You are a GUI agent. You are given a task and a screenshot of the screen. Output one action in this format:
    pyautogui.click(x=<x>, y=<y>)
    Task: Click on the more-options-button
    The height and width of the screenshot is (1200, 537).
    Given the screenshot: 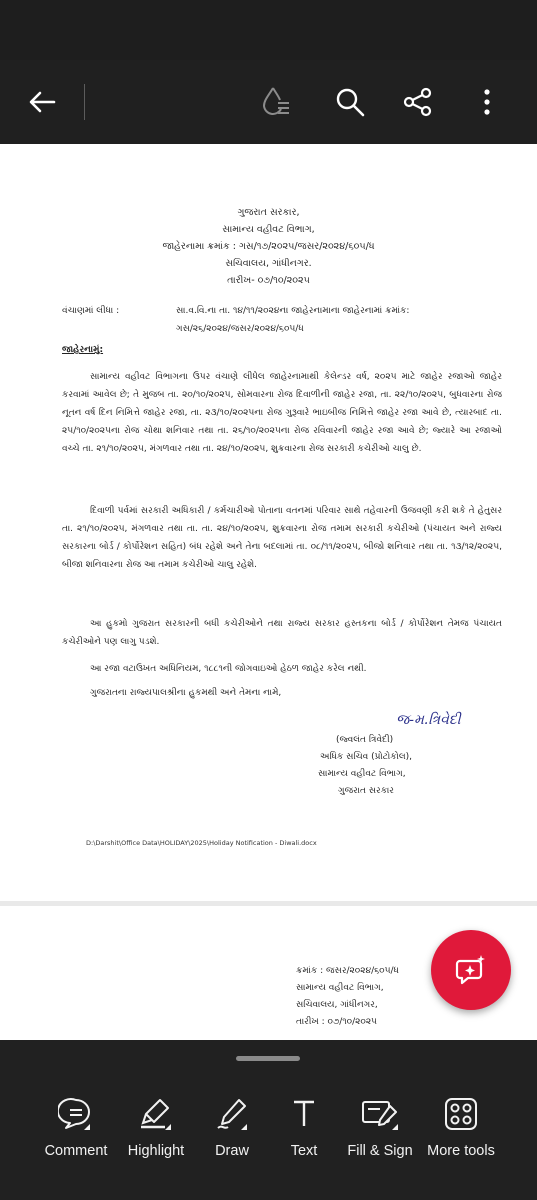 What is the action you would take?
    pyautogui.click(x=487, y=102)
    